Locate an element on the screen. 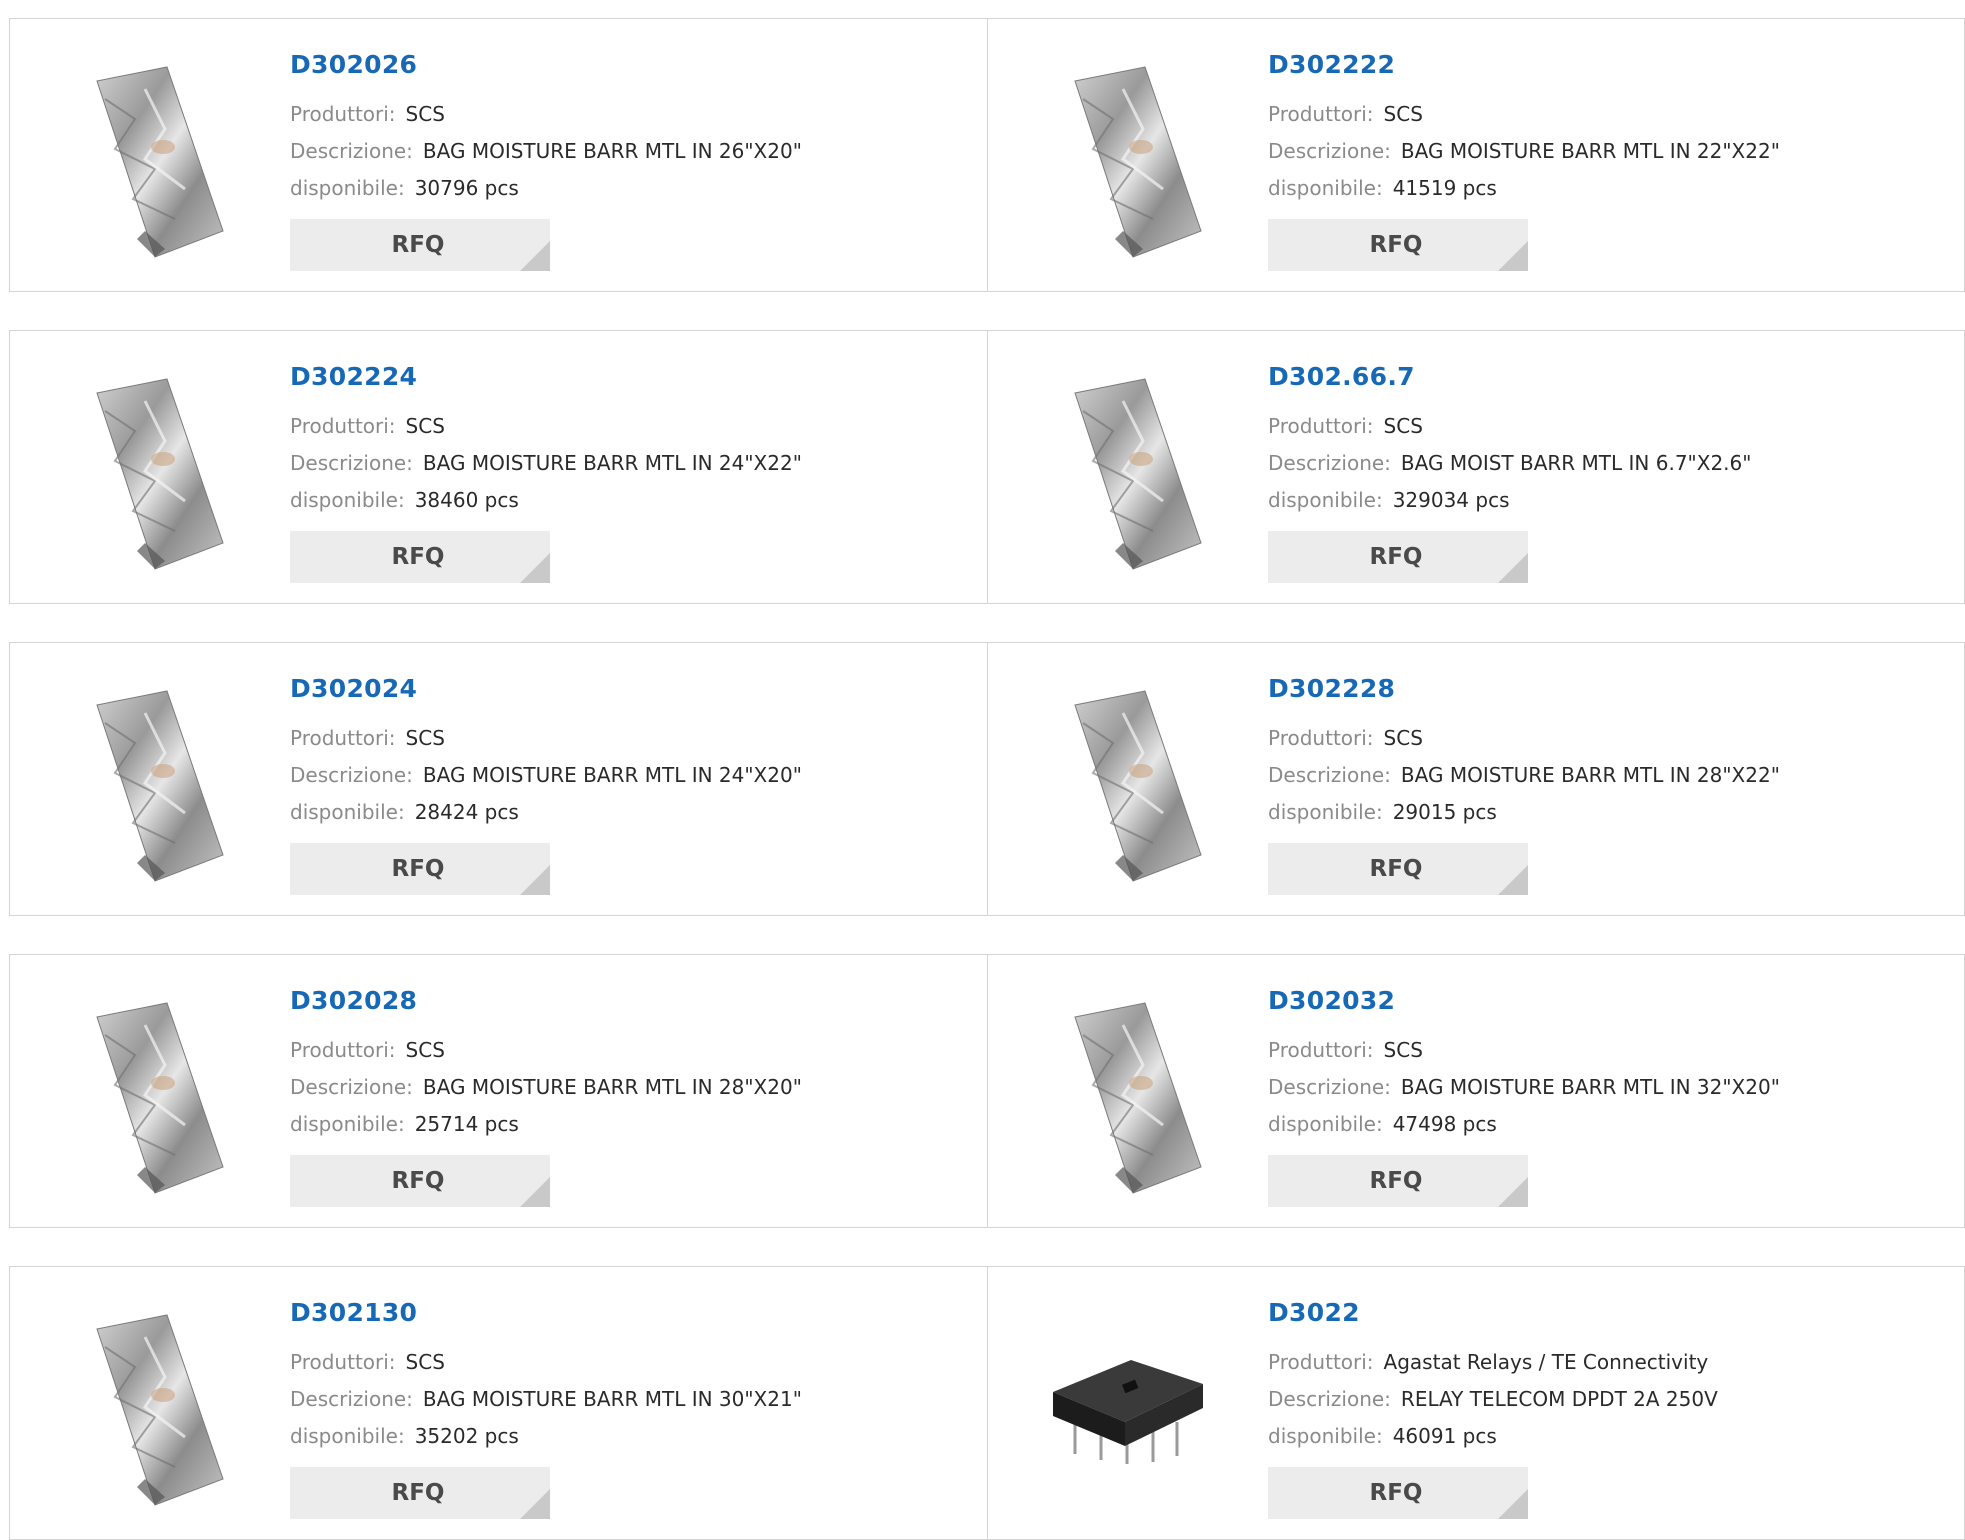 This screenshot has width=1965, height=1540. stock-value: 38460 pcs is located at coordinates (466, 500).